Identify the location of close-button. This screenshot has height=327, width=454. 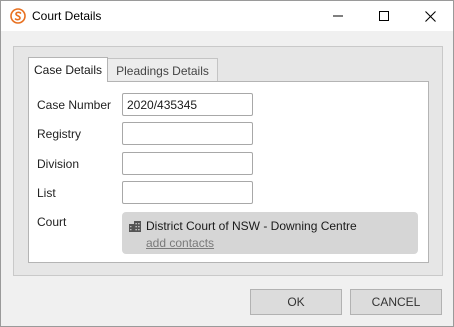
(430, 16).